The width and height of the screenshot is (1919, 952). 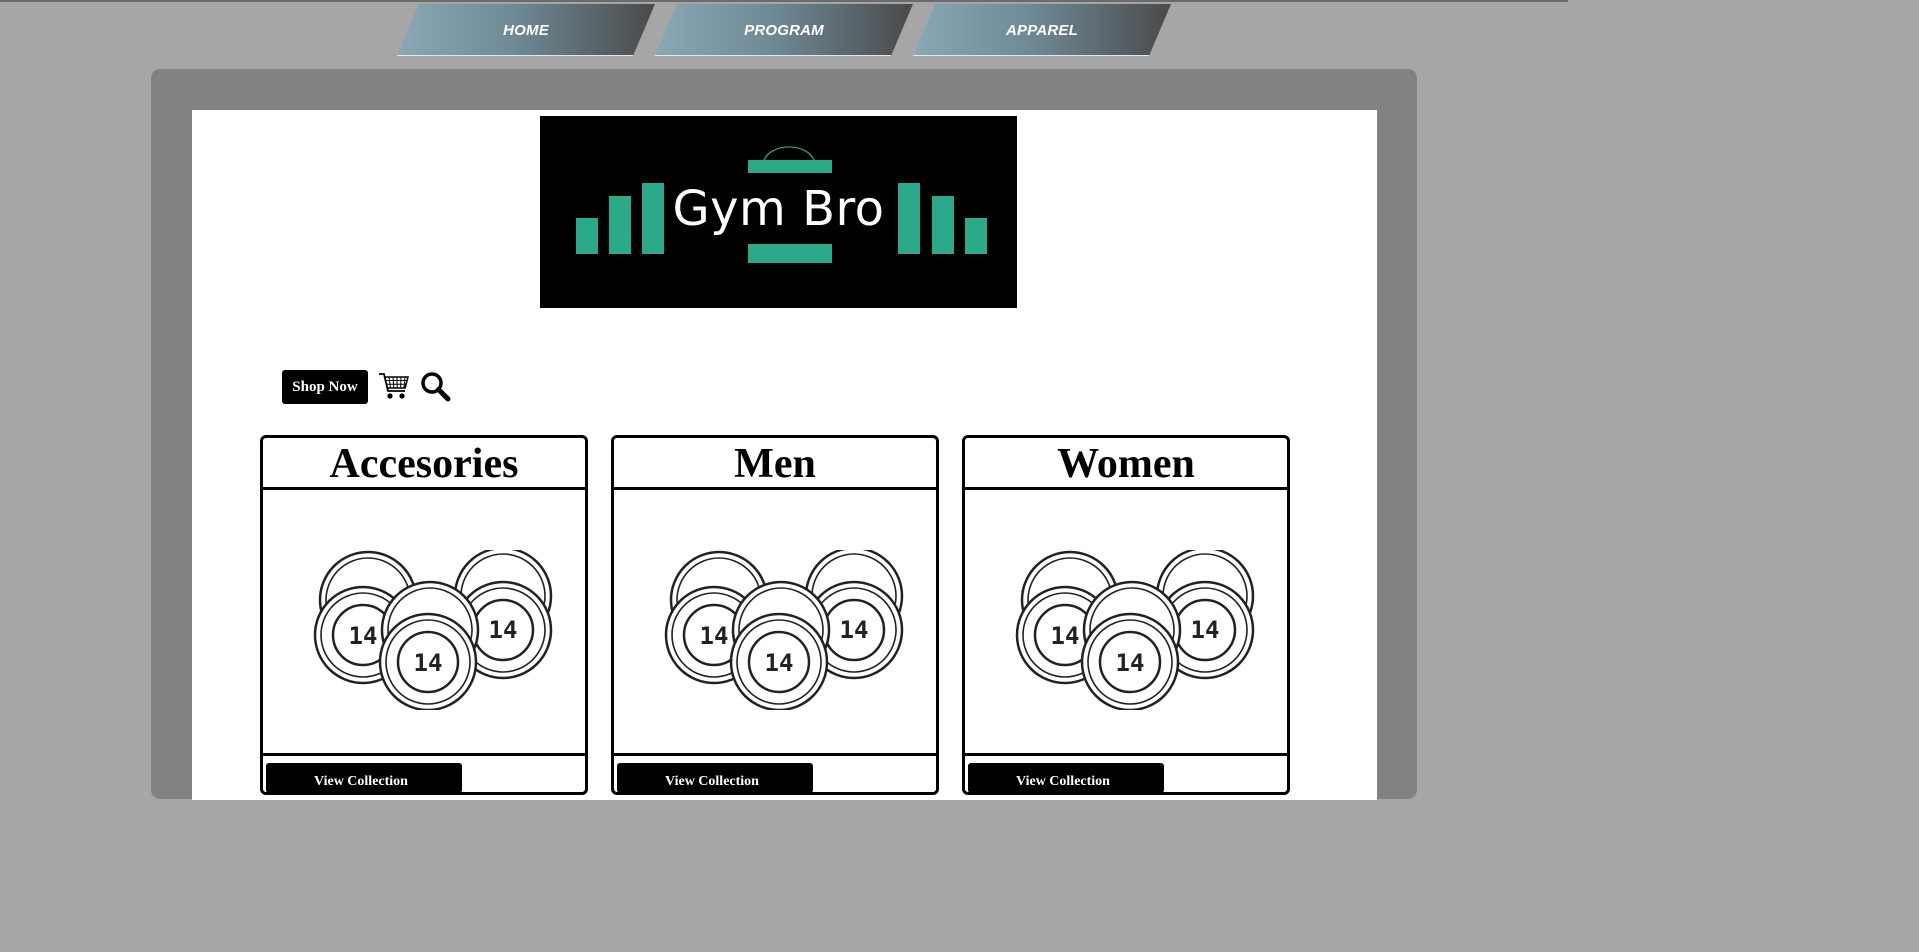 I want to click on search-icon, so click(x=435, y=386).